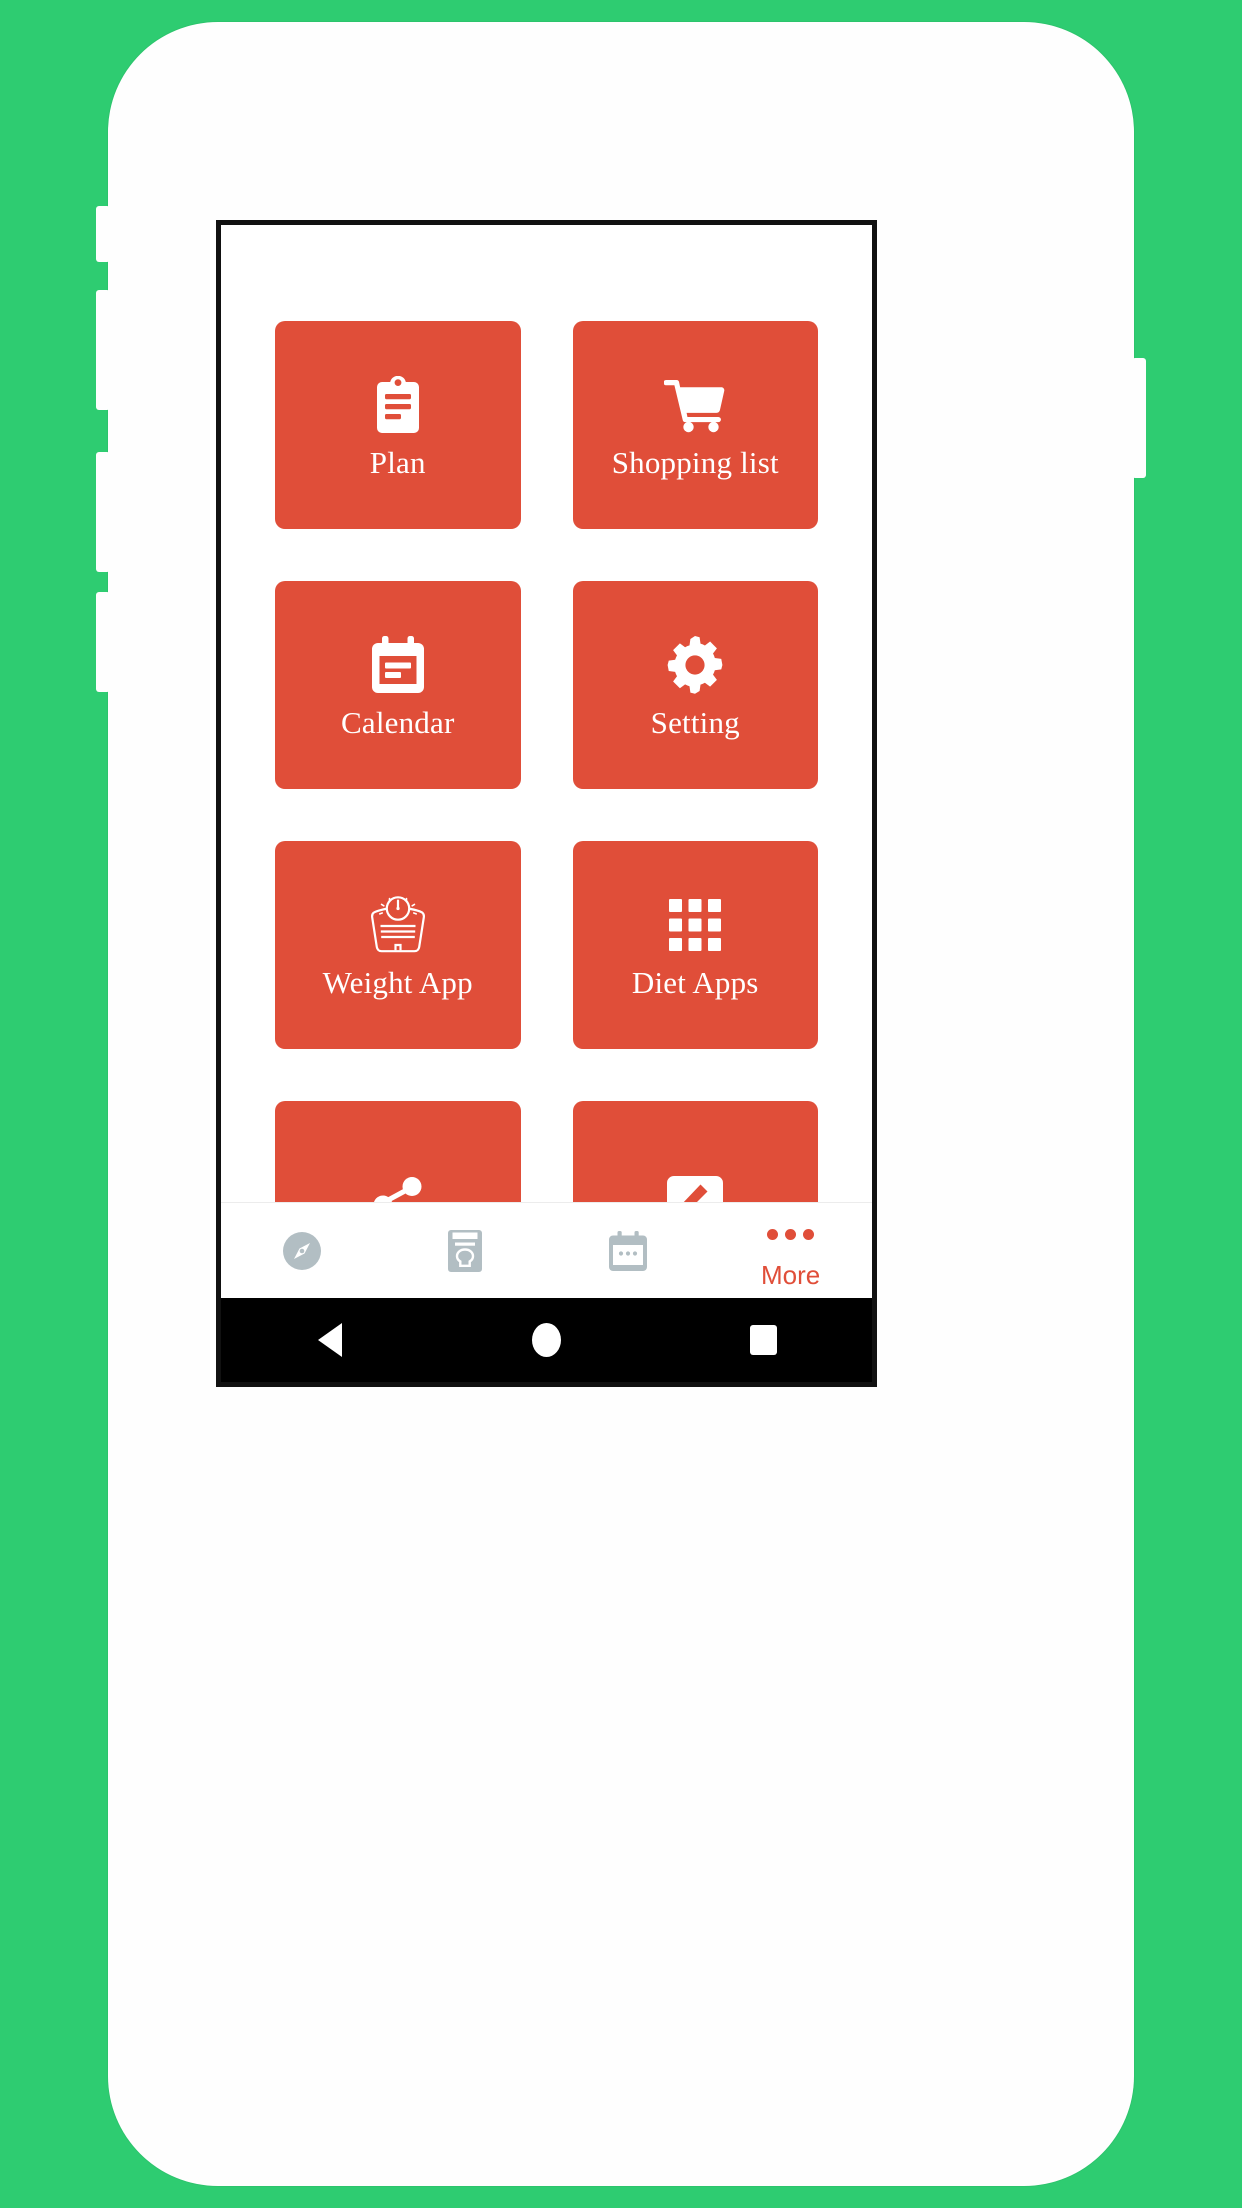 Image resolution: width=1242 pixels, height=2208 pixels. Describe the element at coordinates (695, 1187) in the screenshot. I see `feedback-pencil-icon` at that location.